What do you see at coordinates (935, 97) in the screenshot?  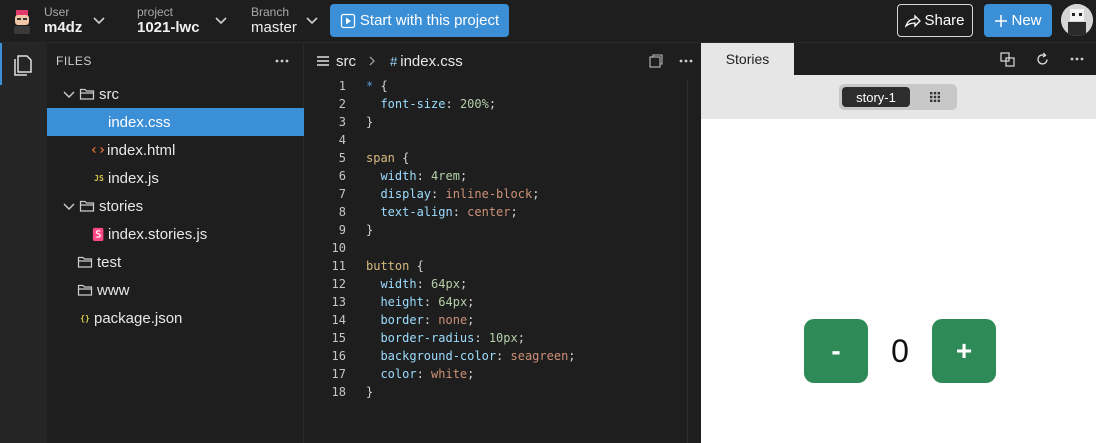 I see `grid-view-button` at bounding box center [935, 97].